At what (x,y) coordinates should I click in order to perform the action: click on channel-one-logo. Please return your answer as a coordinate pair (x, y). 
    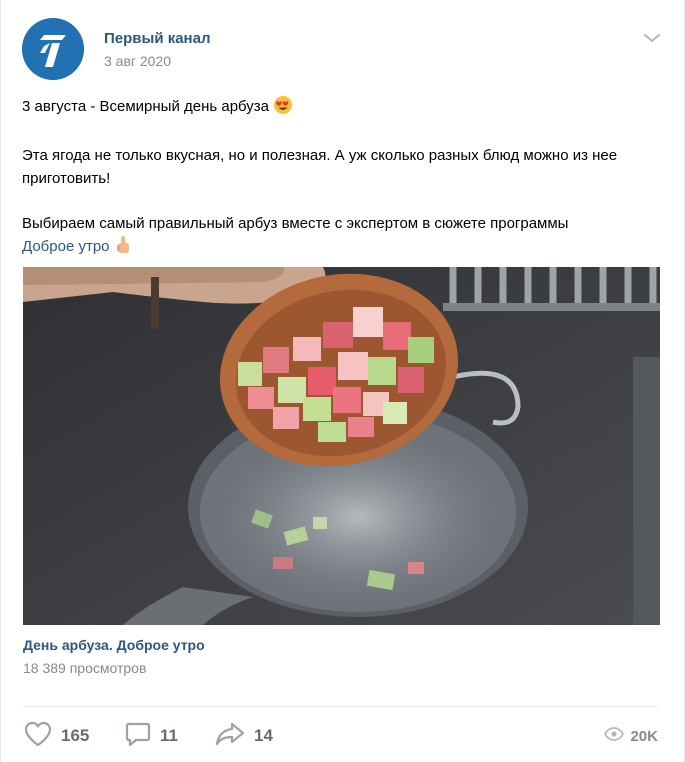
    Looking at the image, I should click on (53, 49).